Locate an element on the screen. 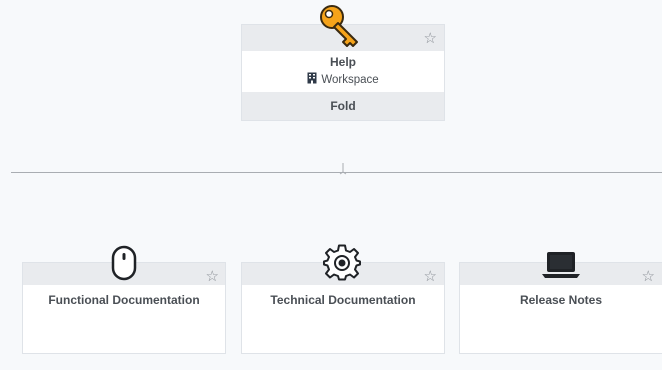 Image resolution: width=662 pixels, height=370 pixels. building-icon is located at coordinates (312, 79).